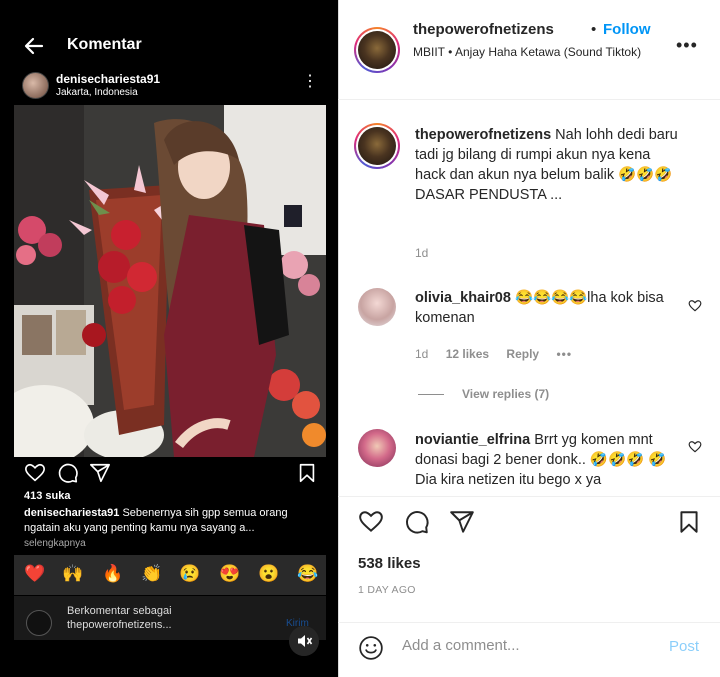 This screenshot has height=677, width=720. What do you see at coordinates (304, 641) in the screenshot?
I see `mute-icon` at bounding box center [304, 641].